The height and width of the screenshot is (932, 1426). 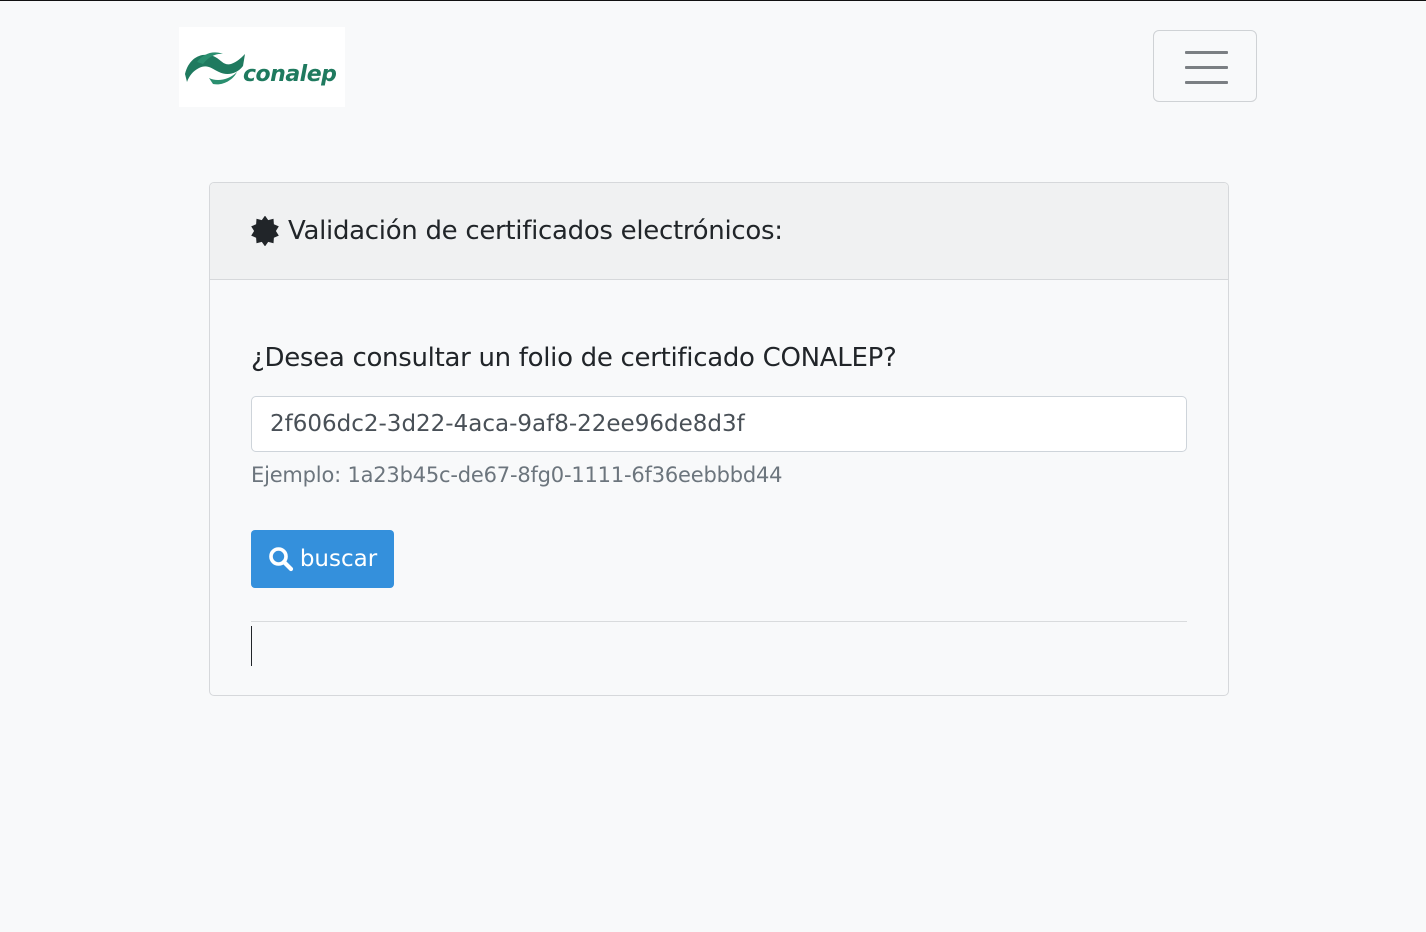 I want to click on certificate-badge-icon, so click(x=265, y=231).